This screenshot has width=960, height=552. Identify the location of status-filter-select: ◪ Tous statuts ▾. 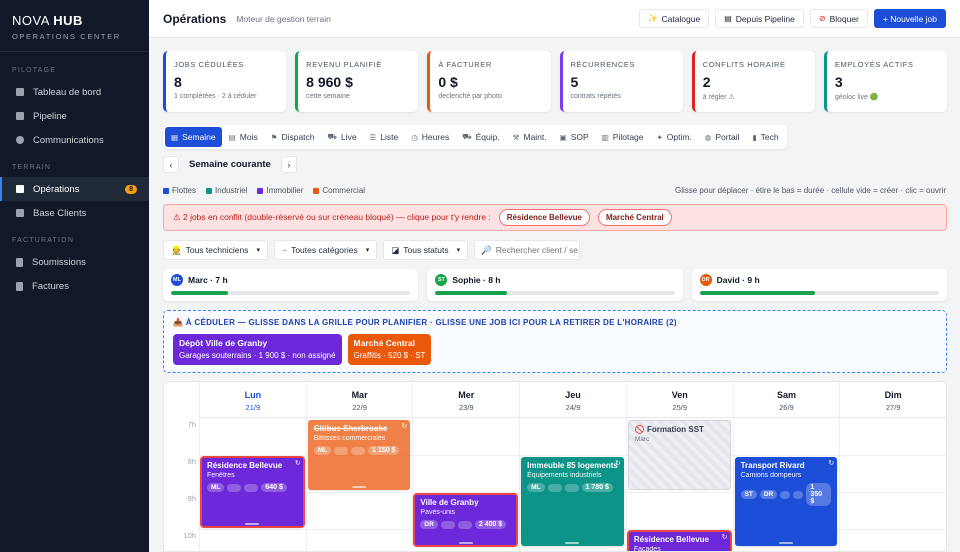
(426, 250).